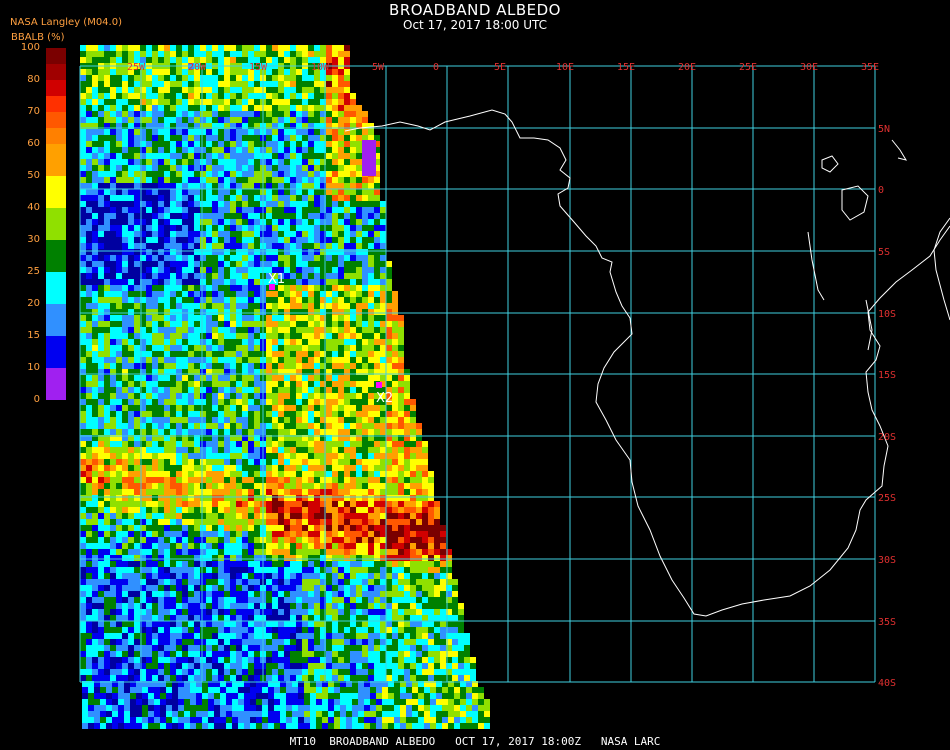  What do you see at coordinates (369, 158) in the screenshot?
I see `purple-patch` at bounding box center [369, 158].